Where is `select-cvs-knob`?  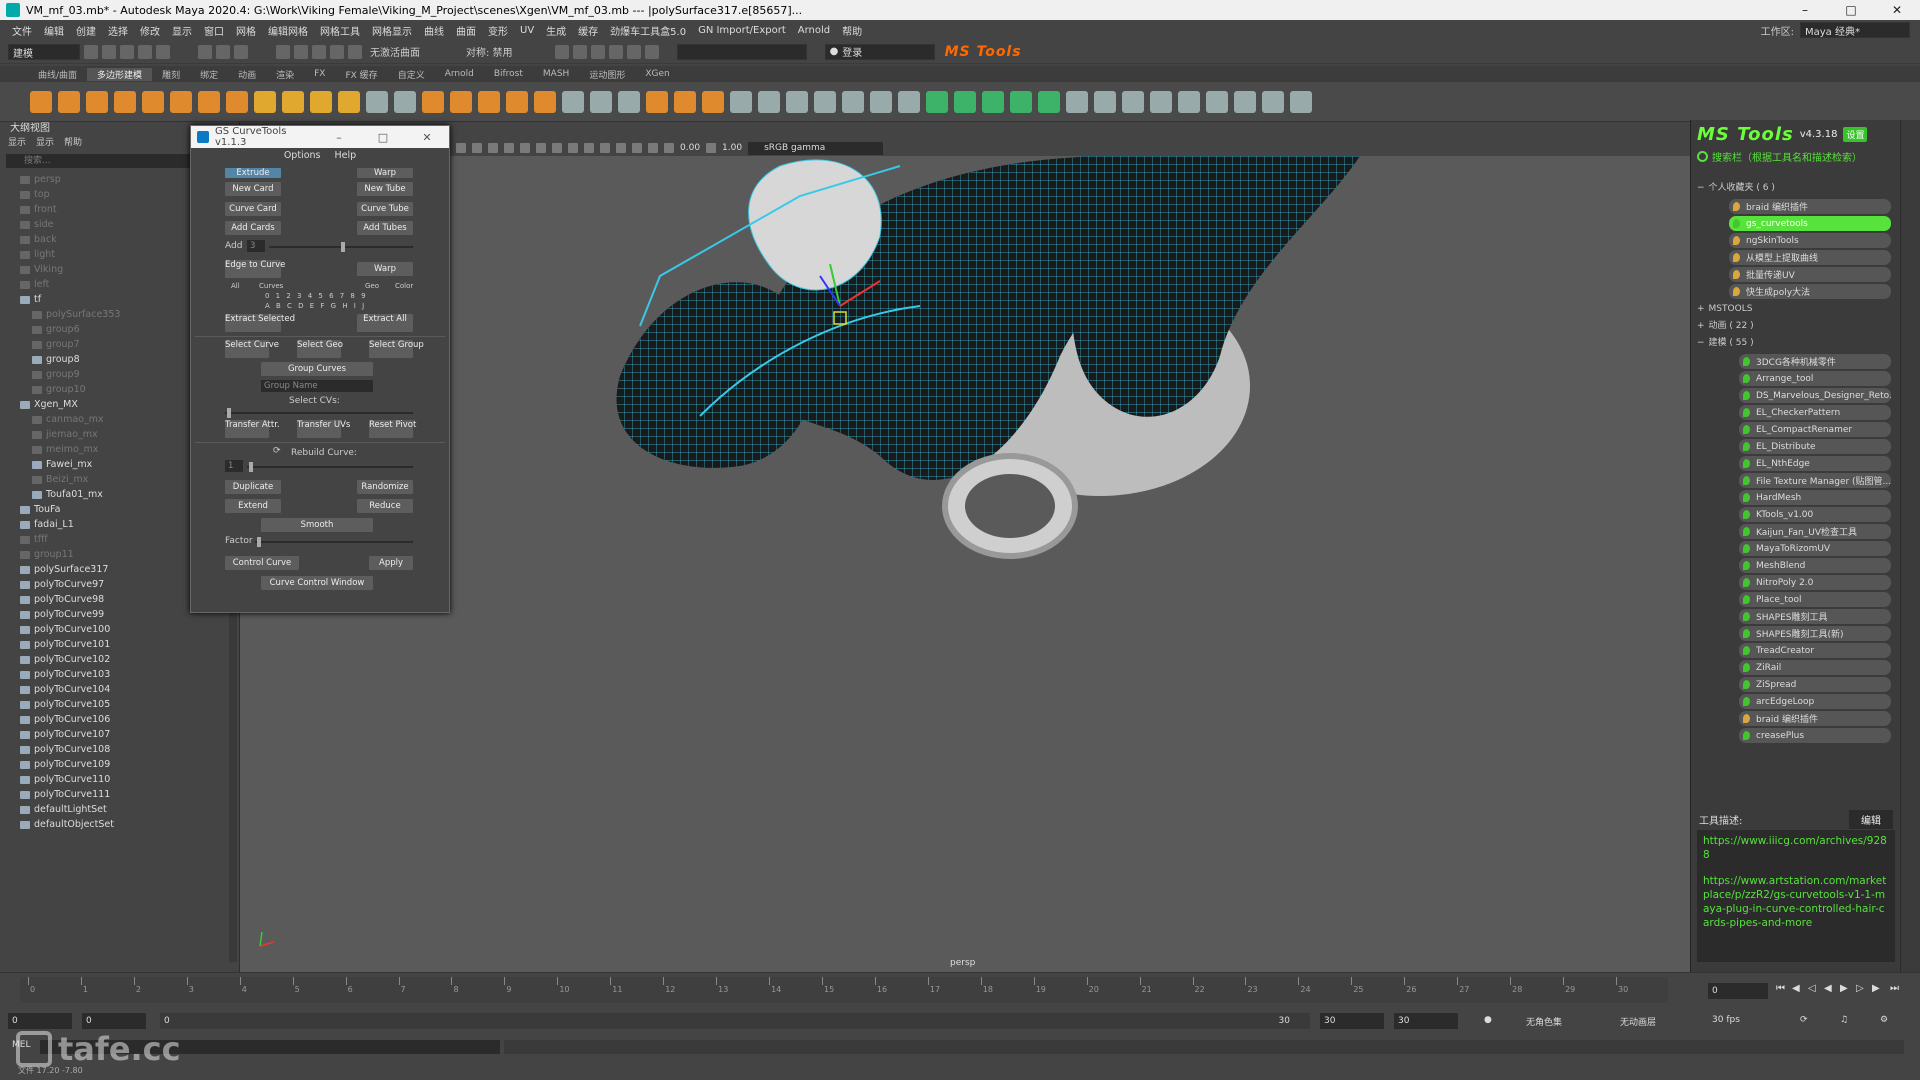
select-cvs-knob is located at coordinates (229, 413).